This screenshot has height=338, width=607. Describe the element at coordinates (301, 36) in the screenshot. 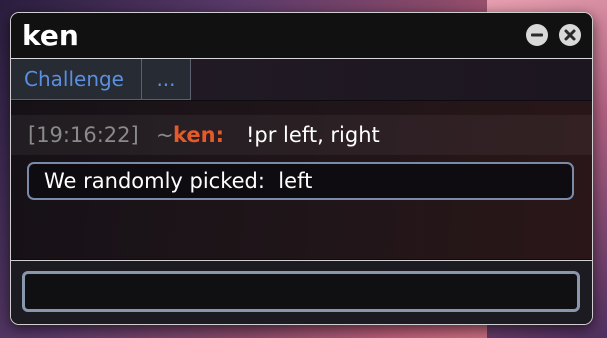

I see `titlebar: ken` at that location.